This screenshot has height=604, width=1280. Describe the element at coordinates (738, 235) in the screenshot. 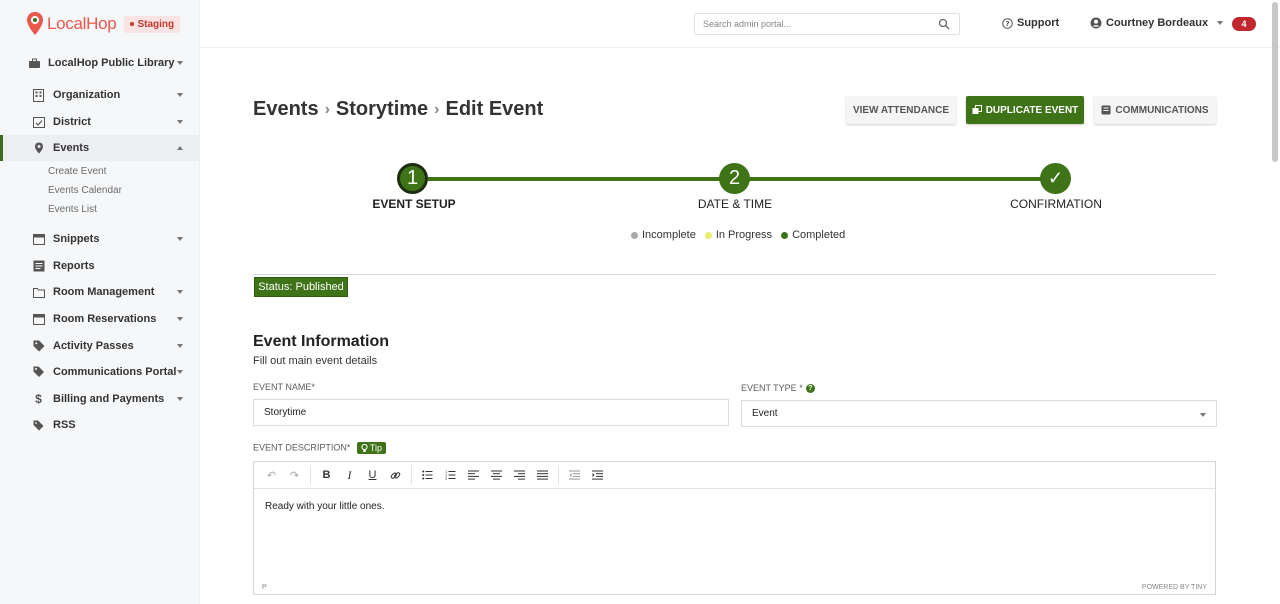

I see `legend-item: In Progress` at that location.